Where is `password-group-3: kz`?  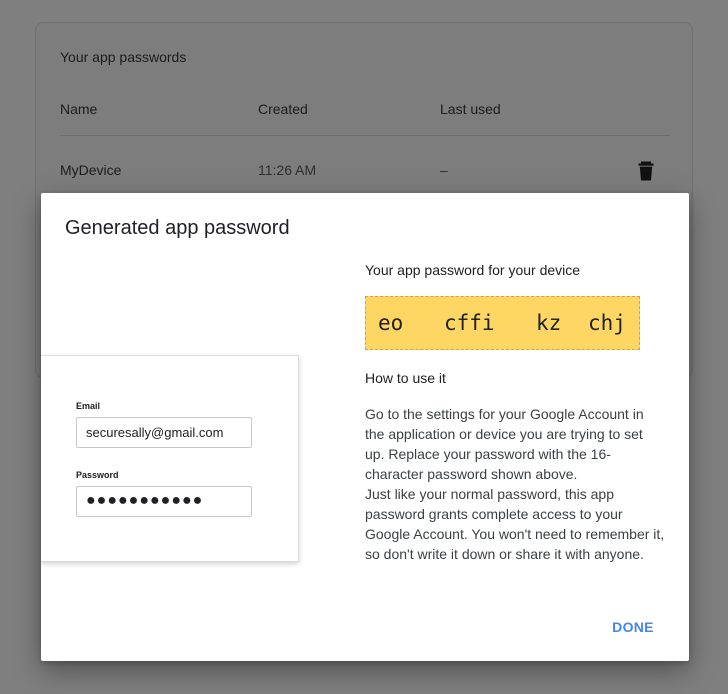 password-group-3: kz is located at coordinates (549, 323).